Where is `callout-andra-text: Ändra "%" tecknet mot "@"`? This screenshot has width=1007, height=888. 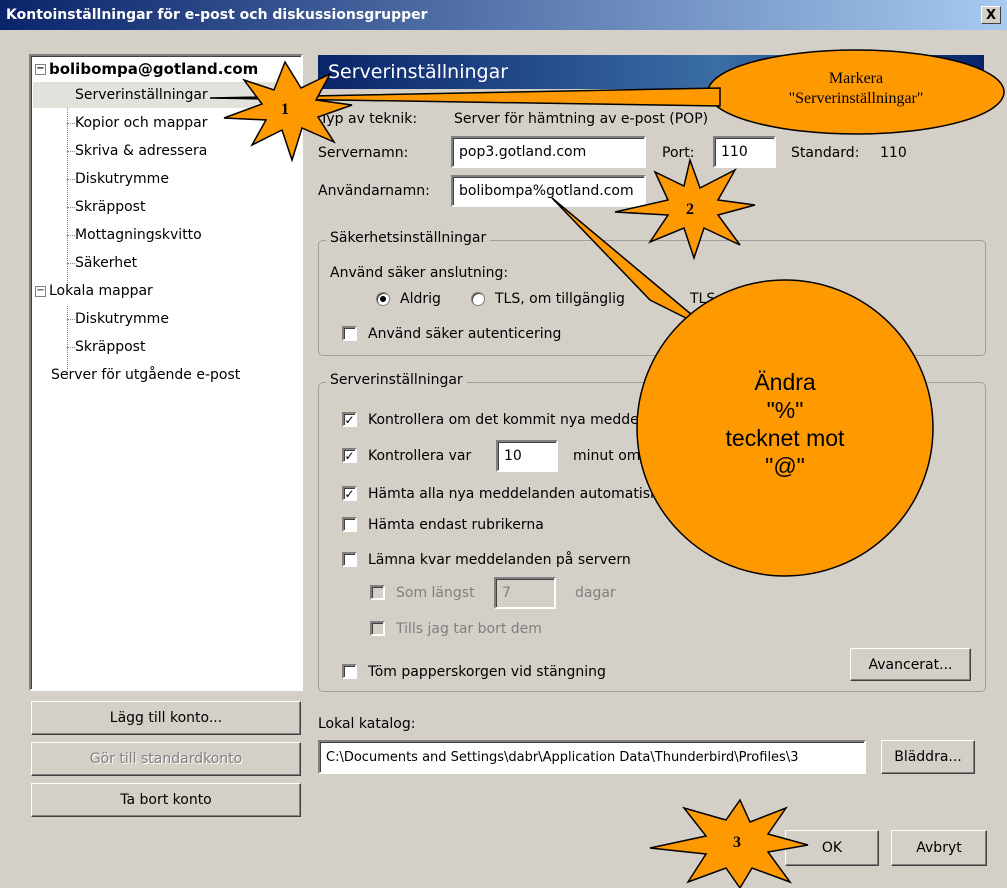 callout-andra-text: Ändra "%" tecknet mot "@" is located at coordinates (785, 424).